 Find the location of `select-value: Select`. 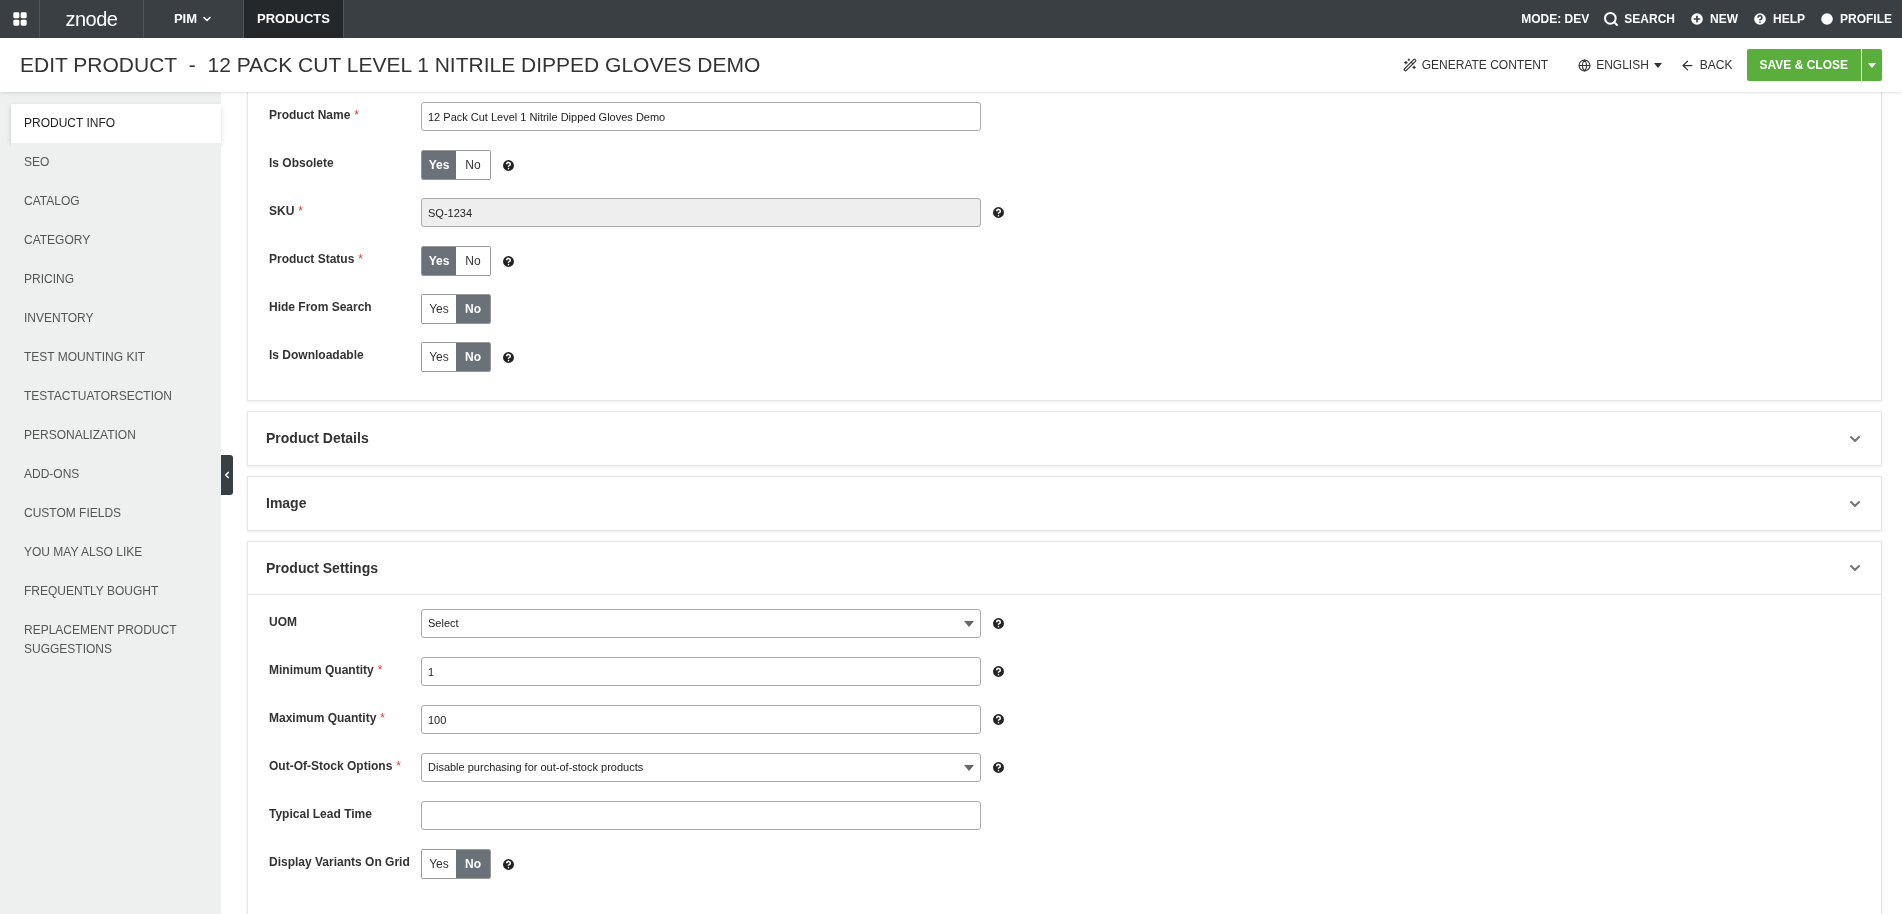

select-value: Select is located at coordinates (443, 624).